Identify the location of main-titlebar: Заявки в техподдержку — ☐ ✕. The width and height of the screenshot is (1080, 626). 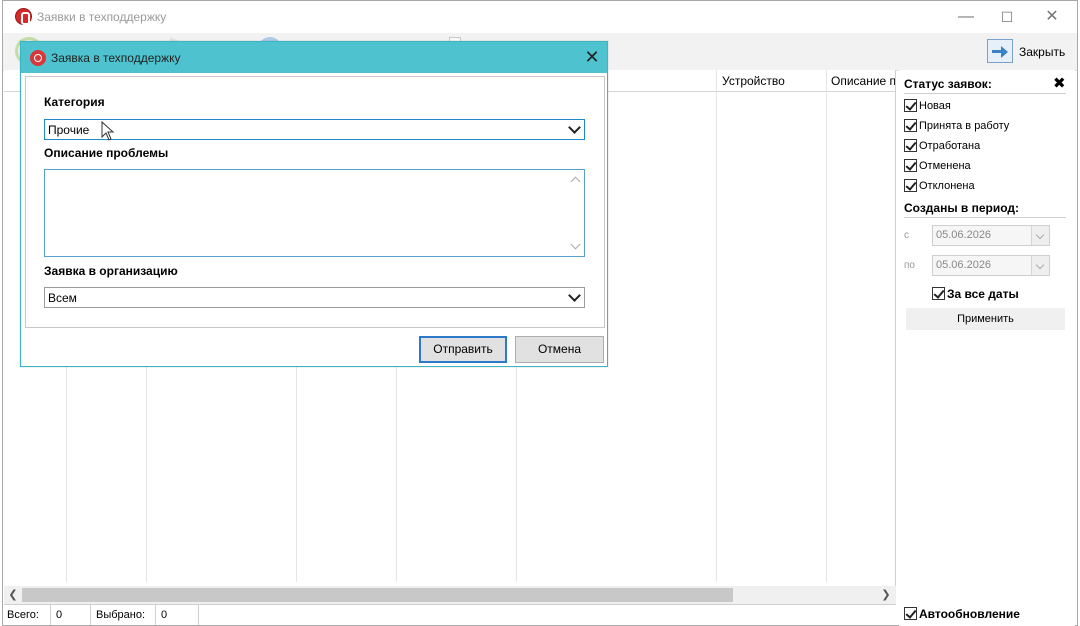
(540, 17).